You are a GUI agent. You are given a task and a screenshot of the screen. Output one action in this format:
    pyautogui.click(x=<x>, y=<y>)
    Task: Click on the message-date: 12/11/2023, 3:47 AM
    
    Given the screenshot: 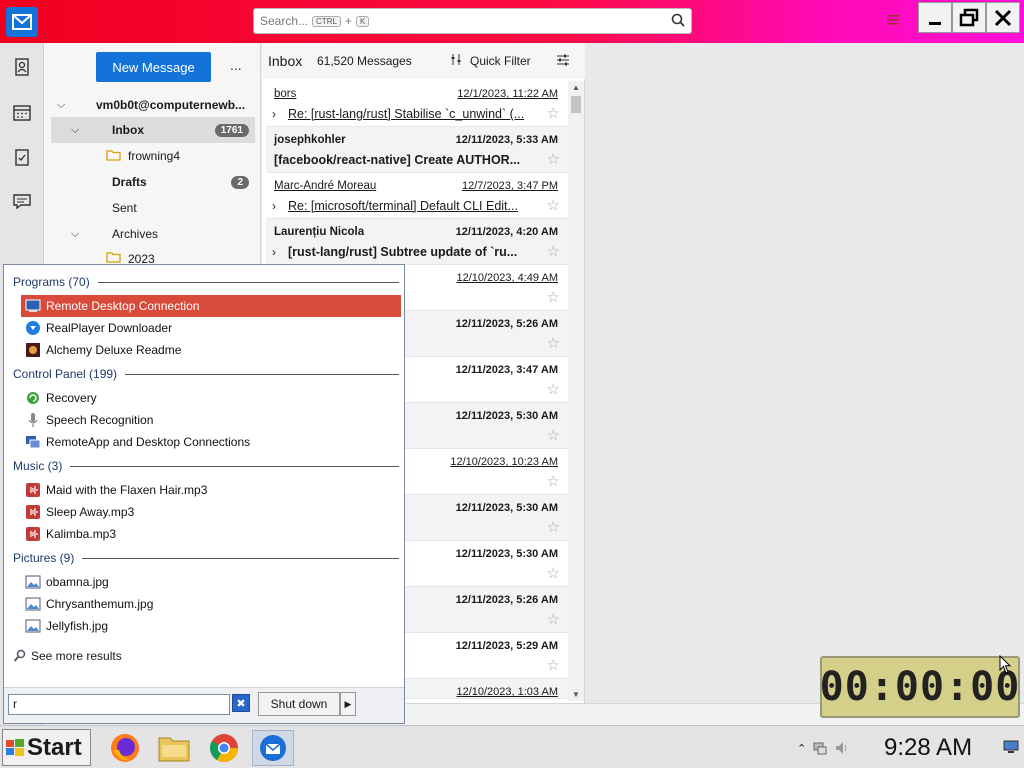 What is the action you would take?
    pyautogui.click(x=506, y=370)
    